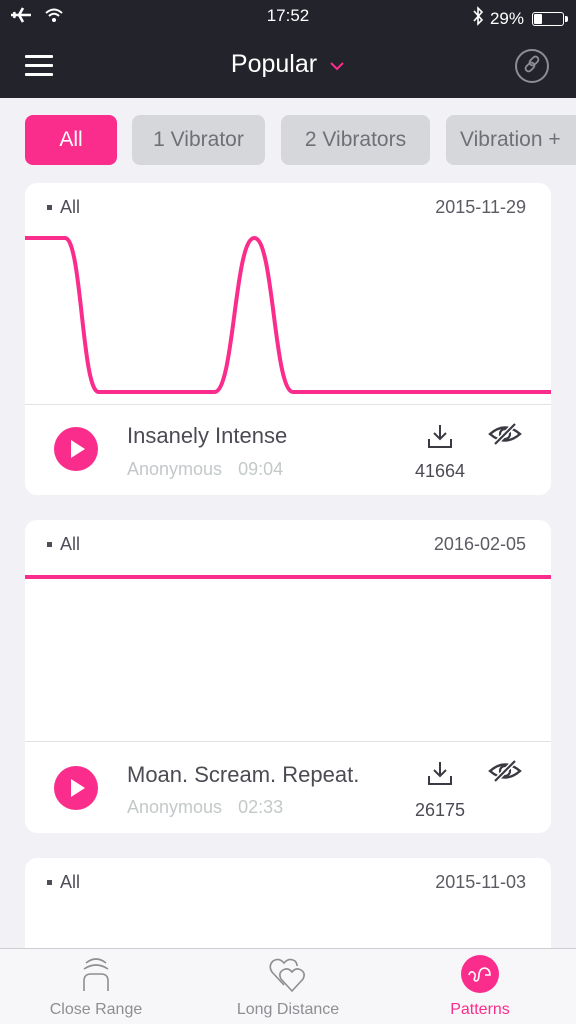  What do you see at coordinates (538, 18) in the screenshot?
I see `battery-fill` at bounding box center [538, 18].